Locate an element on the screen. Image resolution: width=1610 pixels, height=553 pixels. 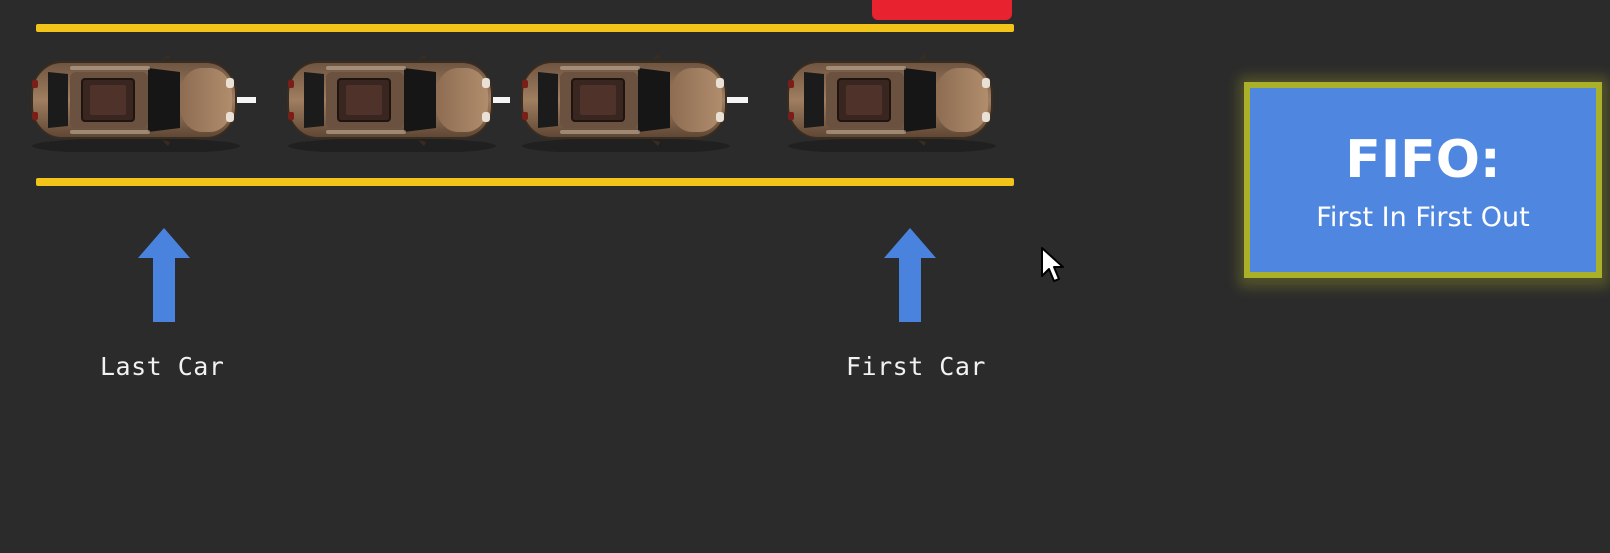
fifo-title: FIFO: is located at coordinates (1423, 159).